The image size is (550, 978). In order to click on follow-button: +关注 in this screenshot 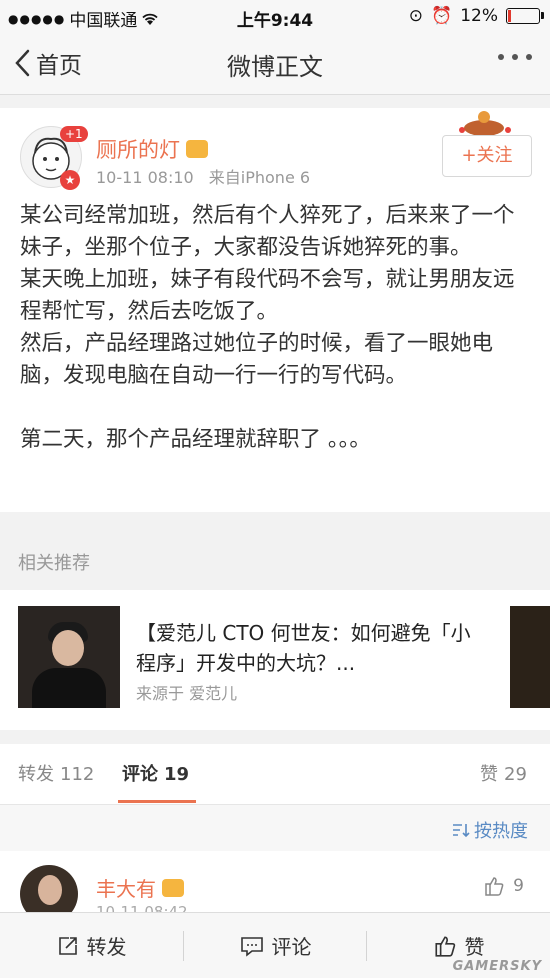, I will do `click(487, 156)`.